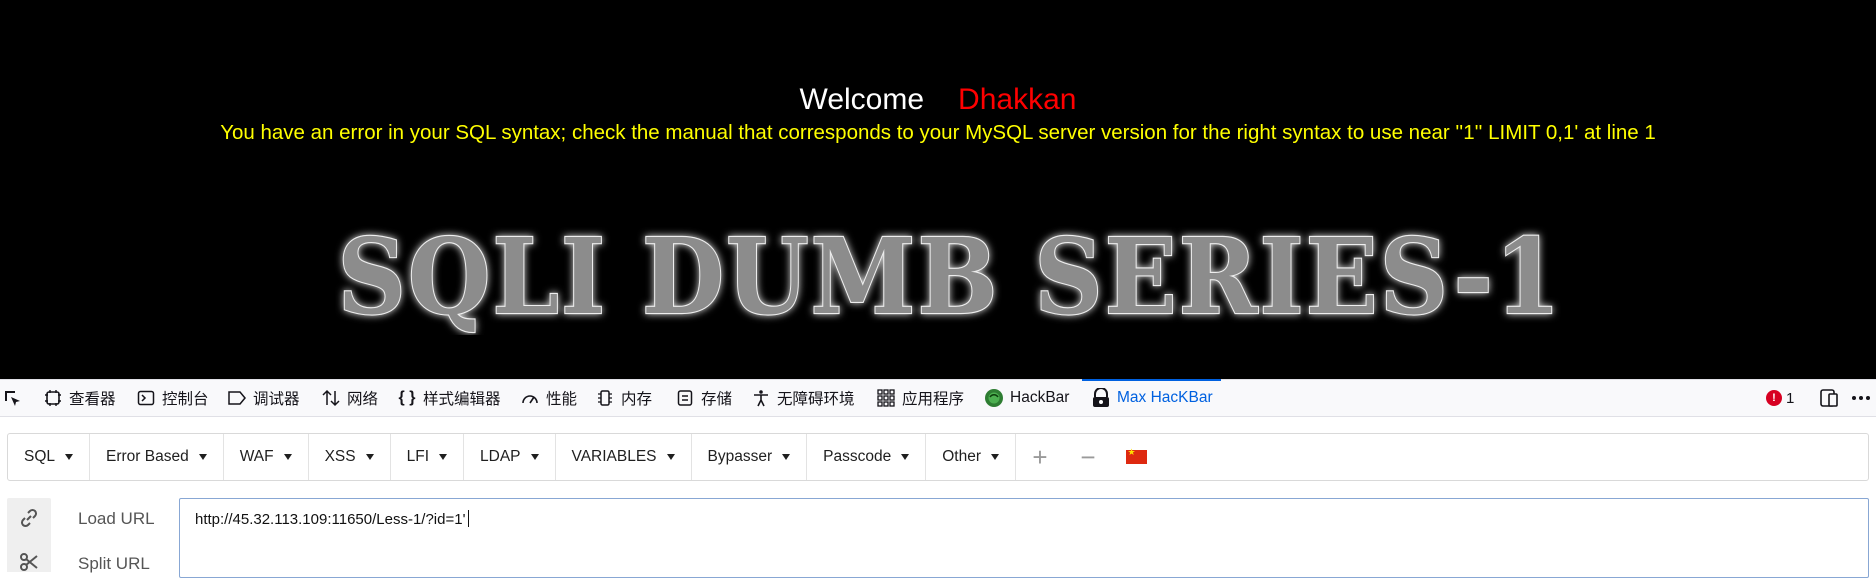 This screenshot has width=1876, height=578. Describe the element at coordinates (340, 456) in the screenshot. I see `menu-label: XSS` at that location.